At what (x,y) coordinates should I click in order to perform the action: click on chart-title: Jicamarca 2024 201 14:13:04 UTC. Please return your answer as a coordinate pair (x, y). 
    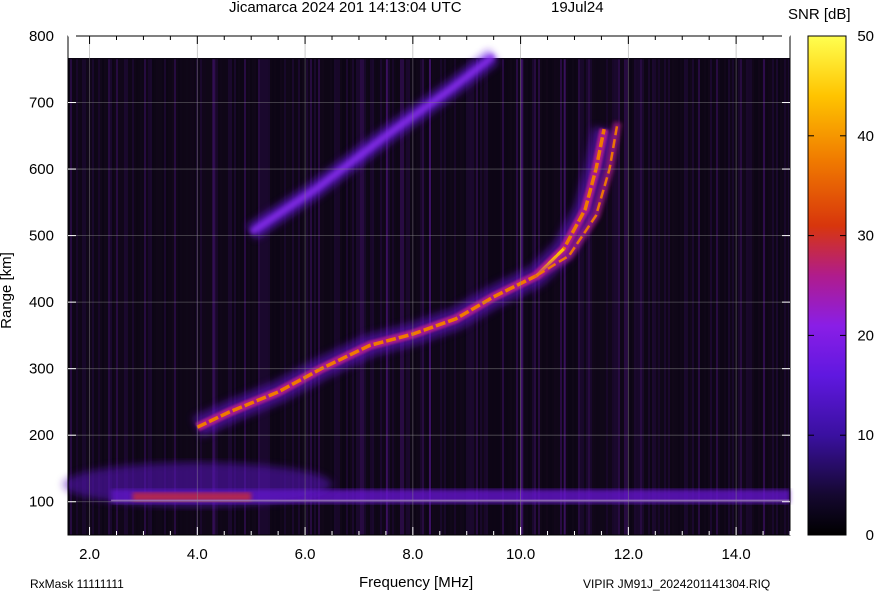
    Looking at the image, I should click on (345, 8).